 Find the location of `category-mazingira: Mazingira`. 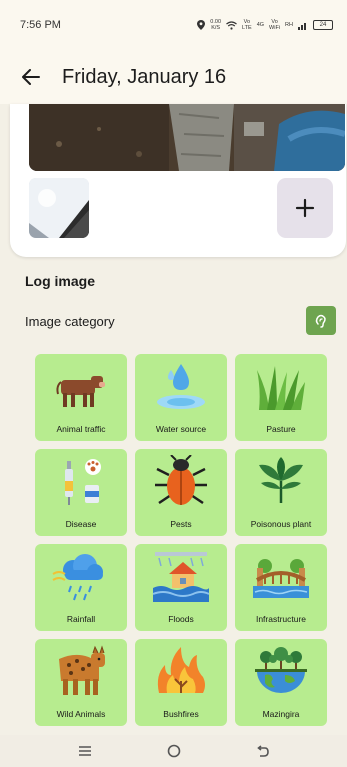

category-mazingira: Mazingira is located at coordinates (281, 682).